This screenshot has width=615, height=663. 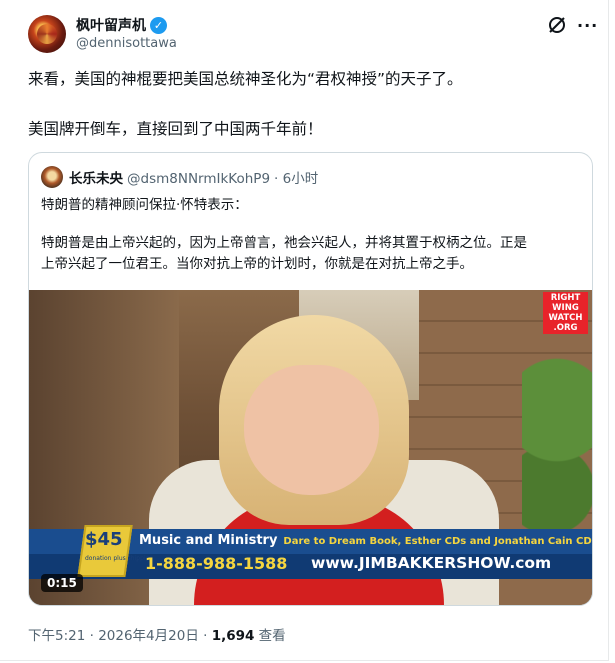 What do you see at coordinates (144, 205) in the screenshot?
I see `quote-text-line: 特朗普的精神顾问保拉·怀特表示：` at bounding box center [144, 205].